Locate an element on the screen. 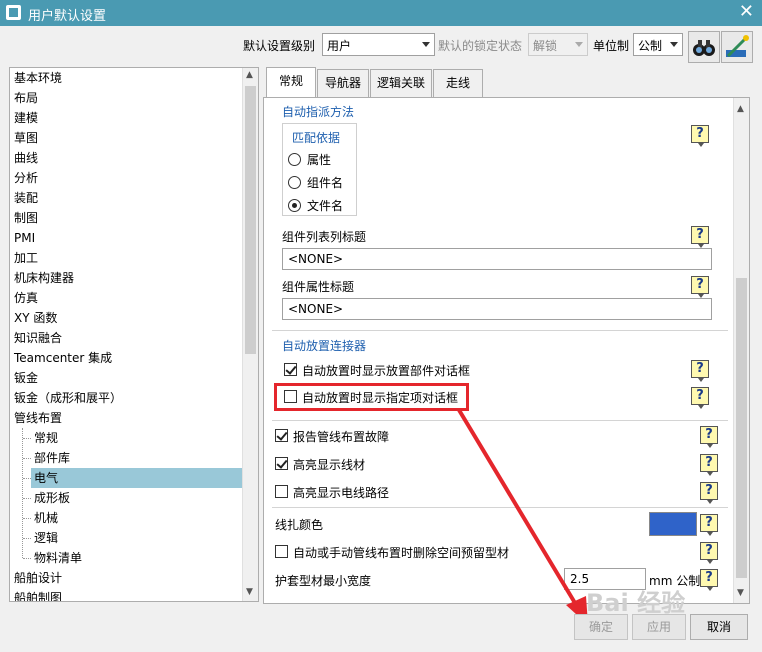 The width and height of the screenshot is (762, 652). cancel-button: 取消 is located at coordinates (719, 627).